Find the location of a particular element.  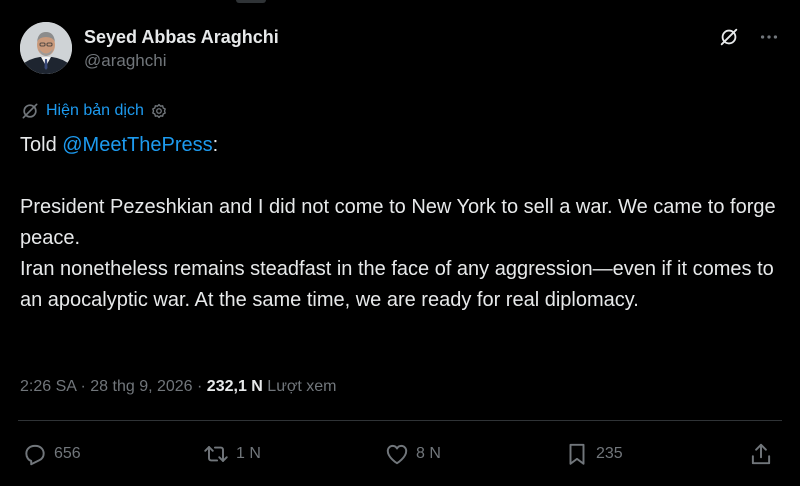

share-icon is located at coordinates (761, 454).